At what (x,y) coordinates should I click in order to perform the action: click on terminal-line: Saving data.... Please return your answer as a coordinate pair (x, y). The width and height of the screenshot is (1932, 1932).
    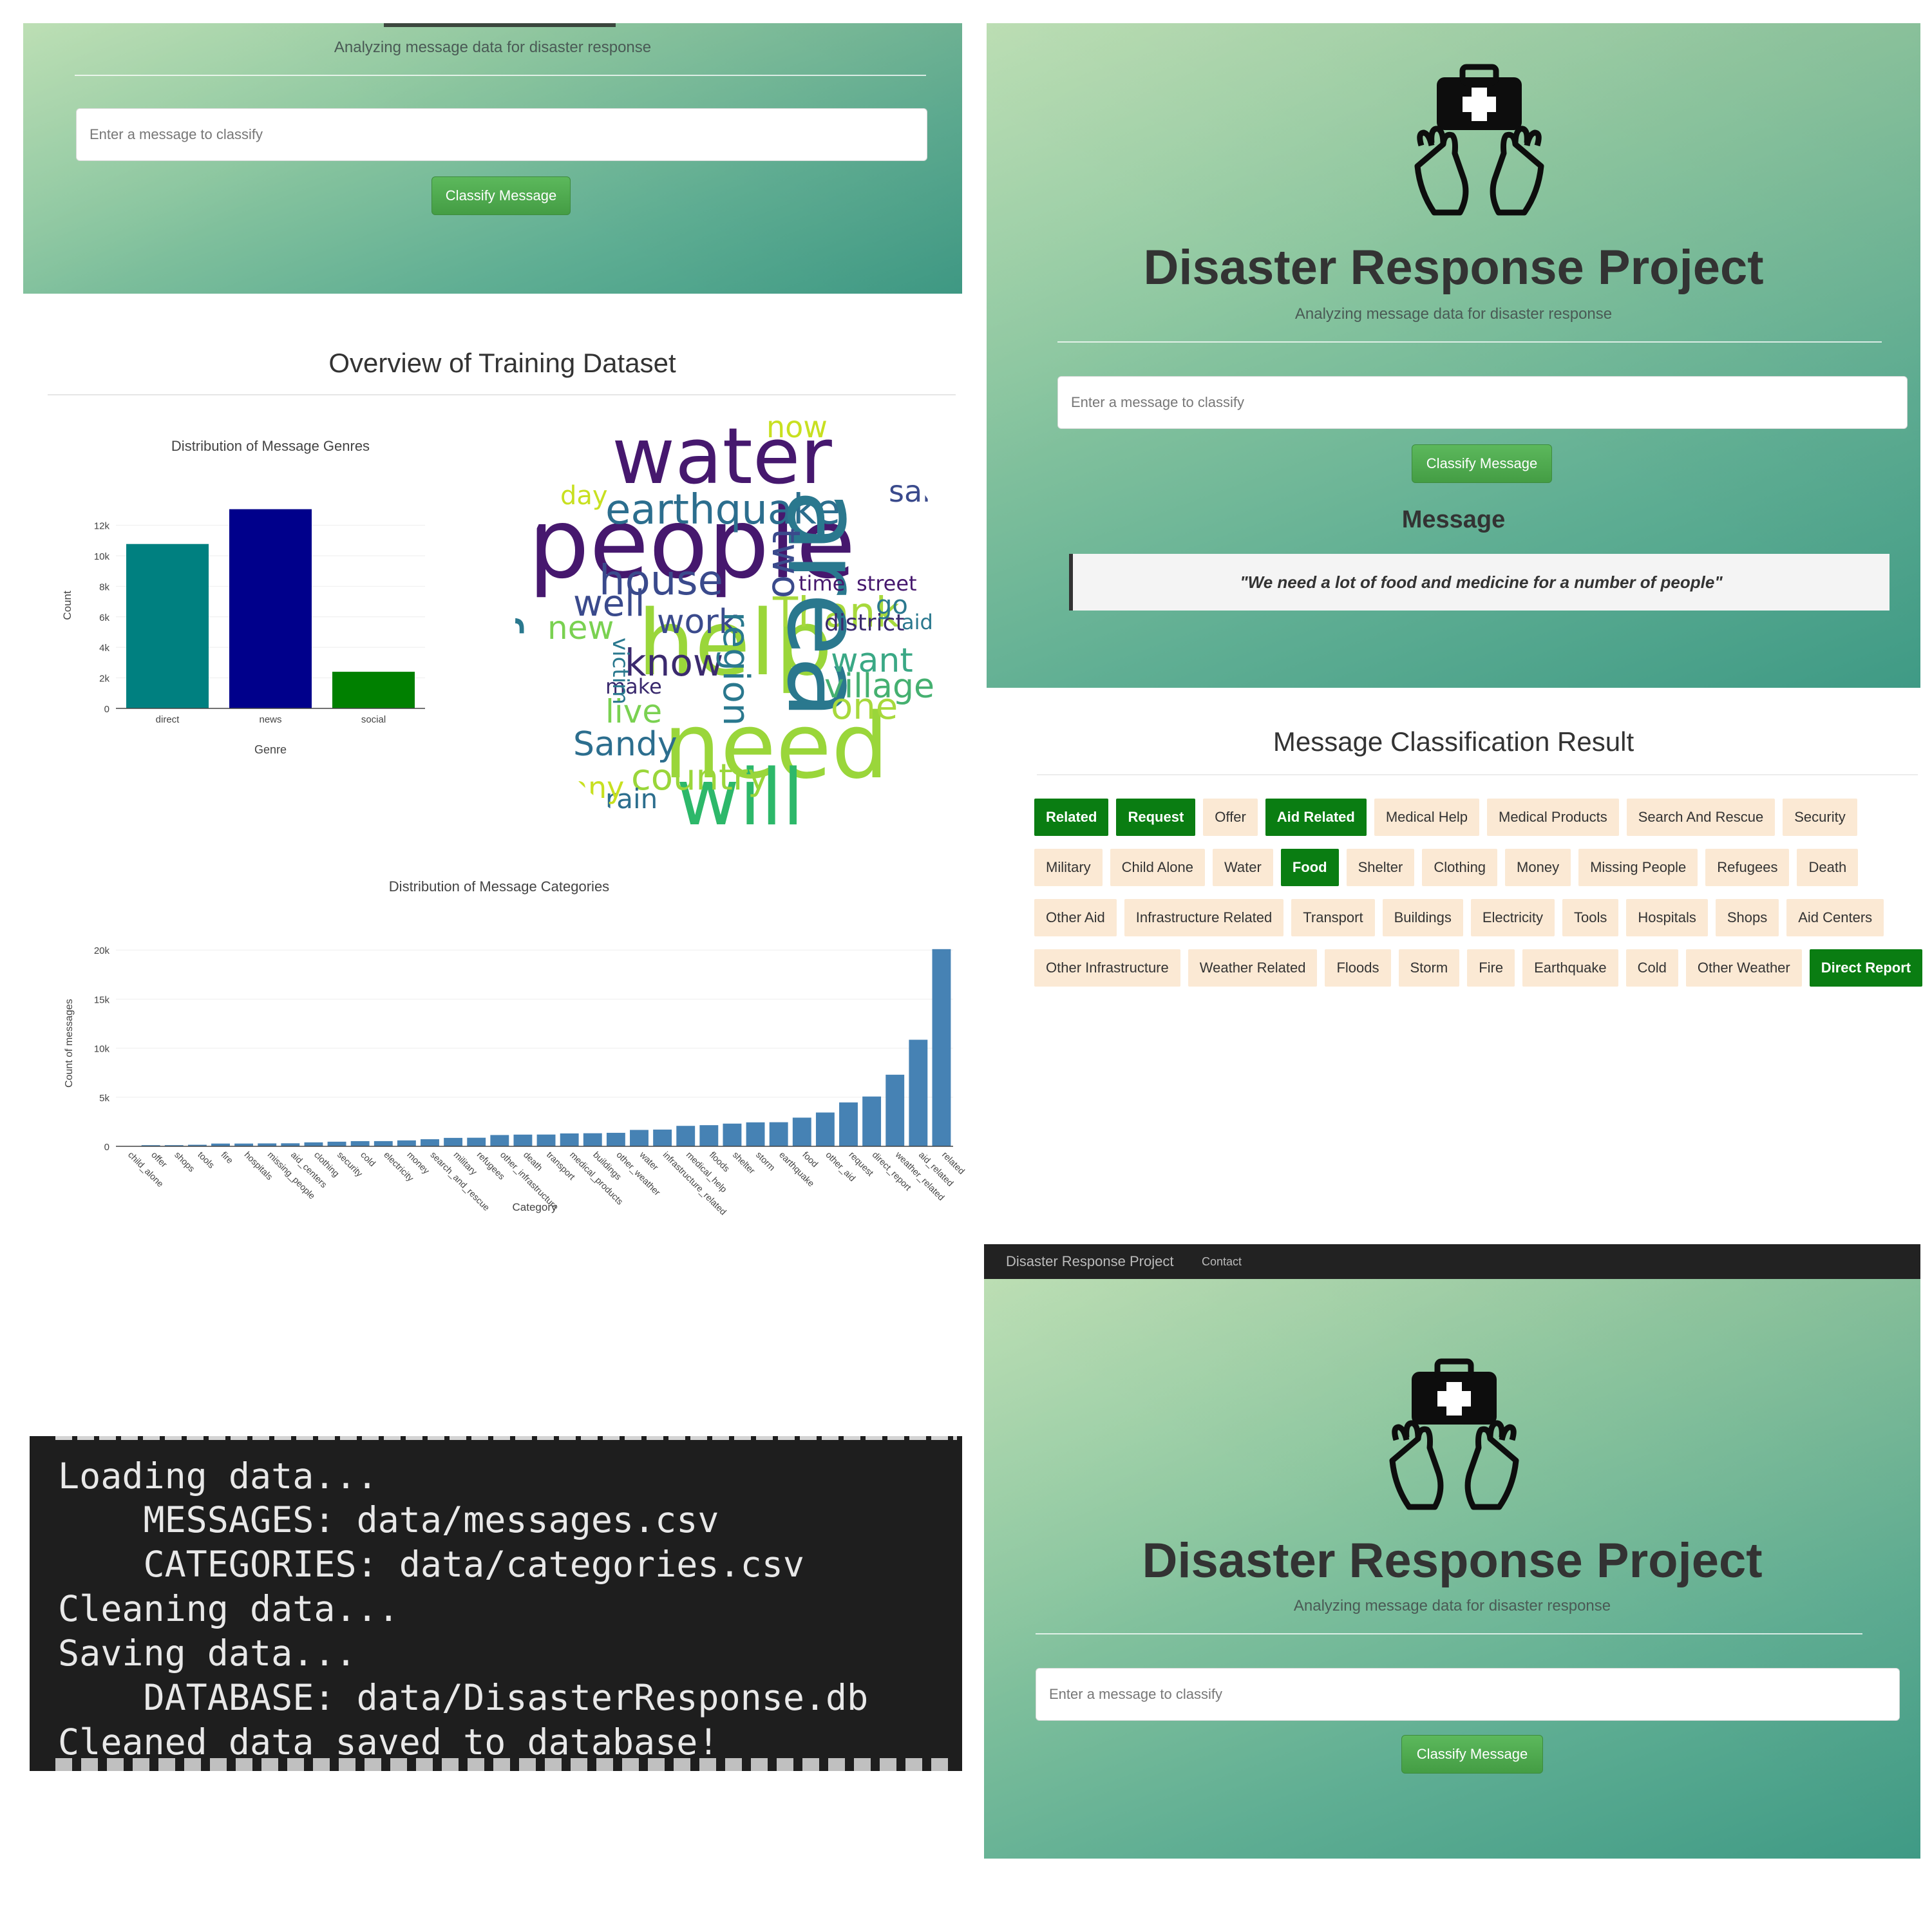
    Looking at the image, I should click on (207, 1653).